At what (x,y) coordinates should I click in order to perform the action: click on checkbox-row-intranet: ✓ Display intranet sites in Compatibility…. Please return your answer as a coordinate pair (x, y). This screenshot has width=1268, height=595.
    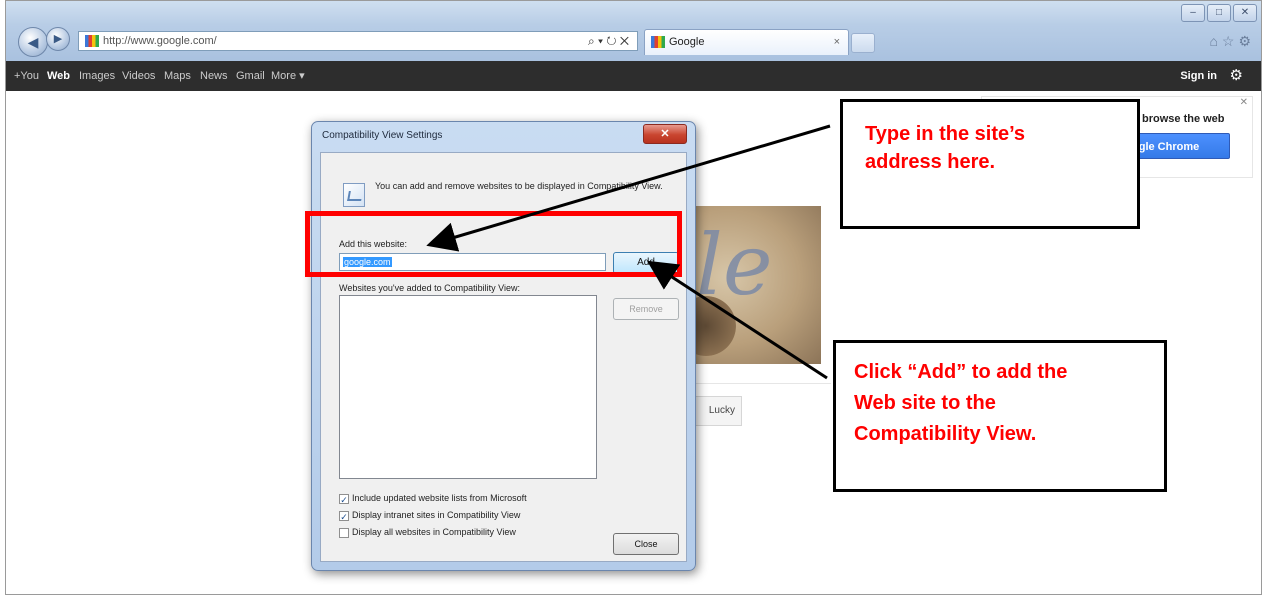
    Looking at the image, I should click on (430, 516).